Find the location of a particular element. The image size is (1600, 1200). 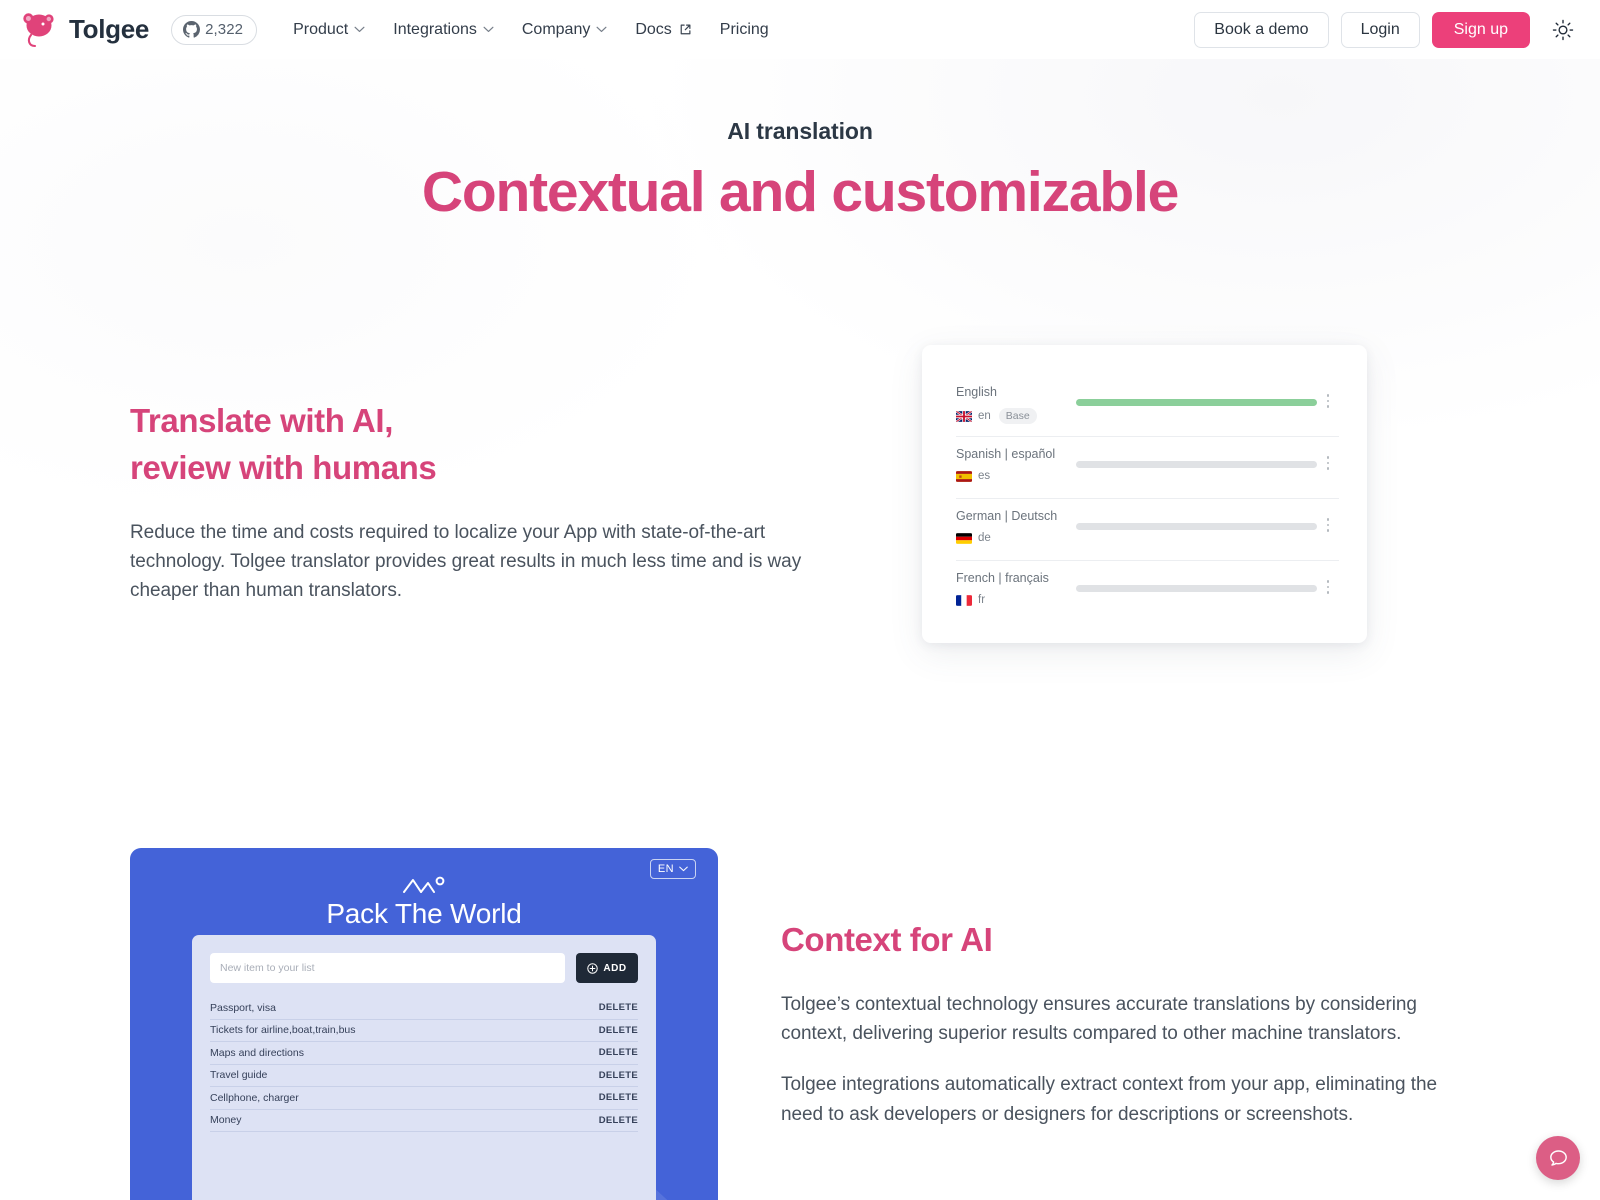

nav-label: Product is located at coordinates (321, 29).